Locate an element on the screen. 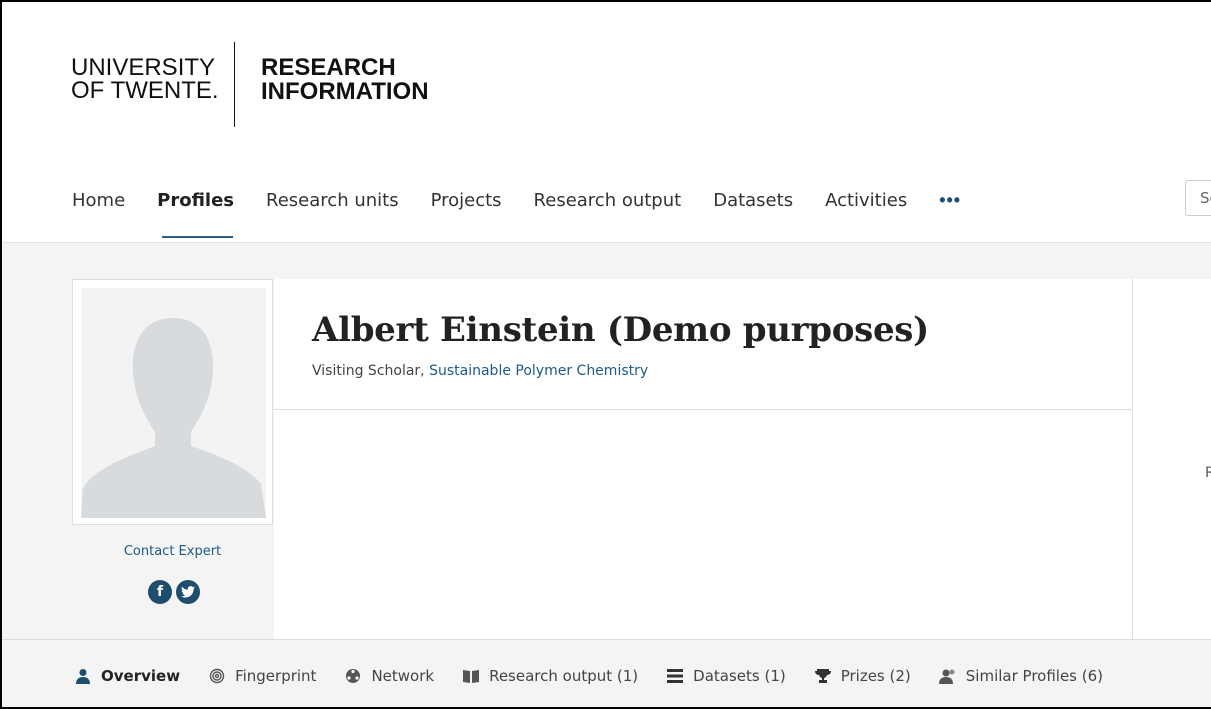  avatar-placeholder is located at coordinates (173, 403).